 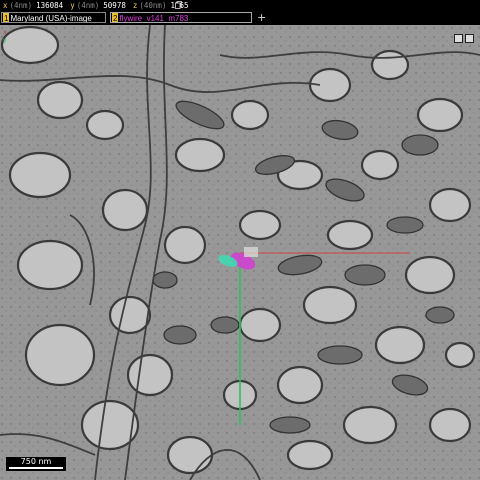 What do you see at coordinates (154, 18) in the screenshot?
I see `layer-name: flywire_v141_m783` at bounding box center [154, 18].